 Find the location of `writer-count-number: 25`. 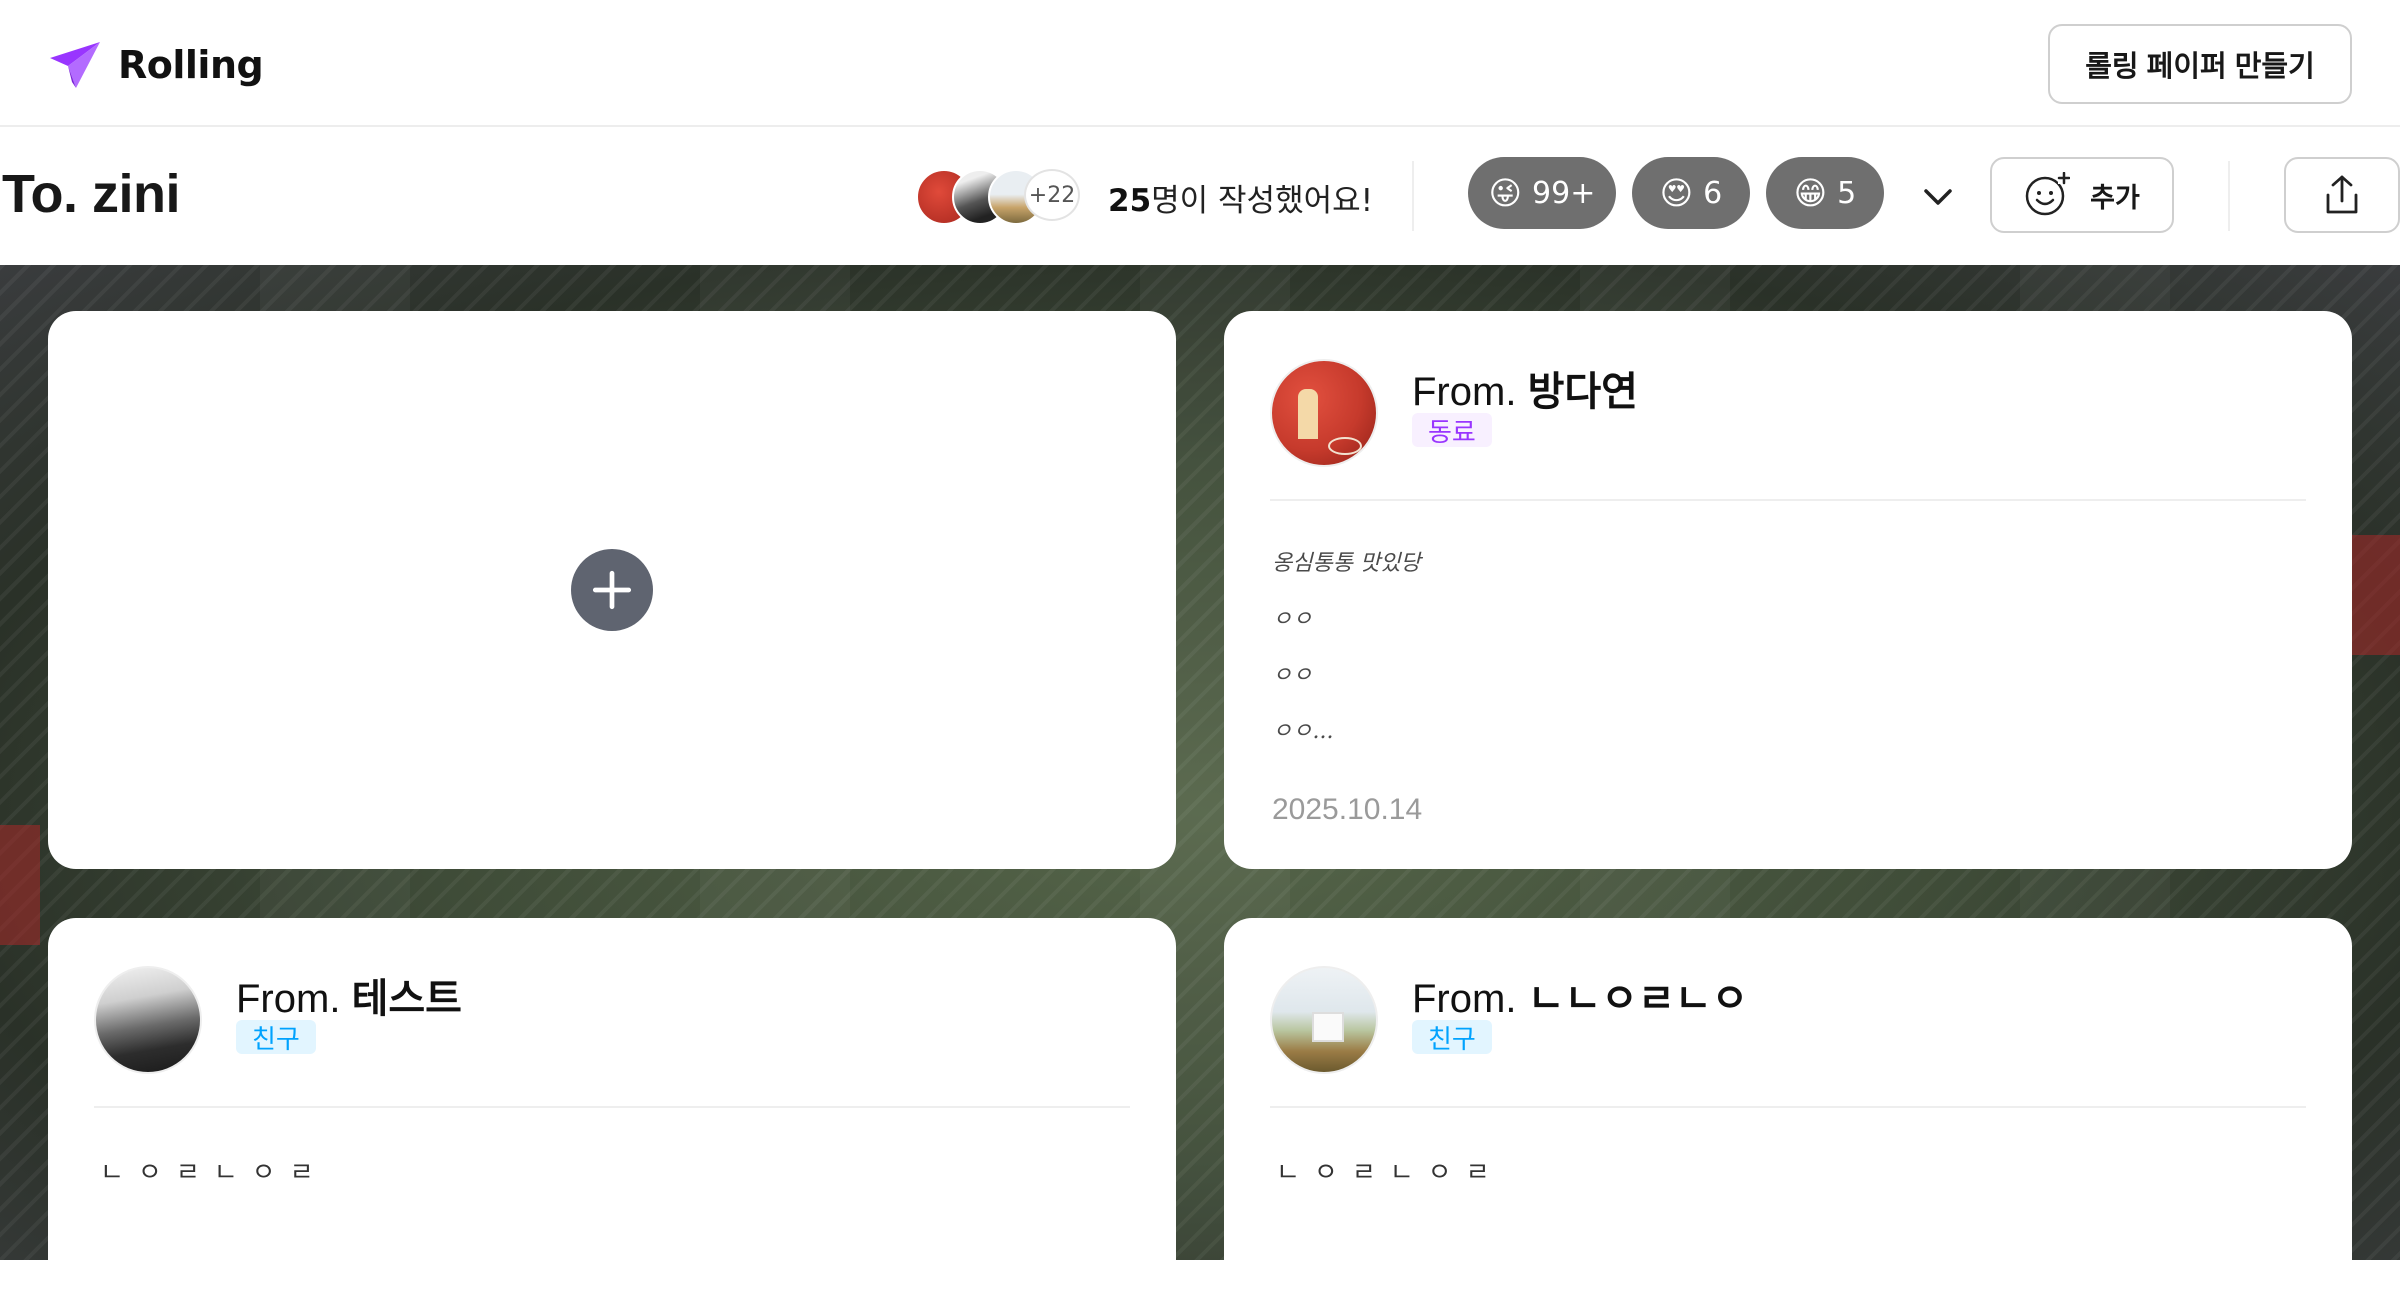

writer-count-number: 25 is located at coordinates (1130, 201).